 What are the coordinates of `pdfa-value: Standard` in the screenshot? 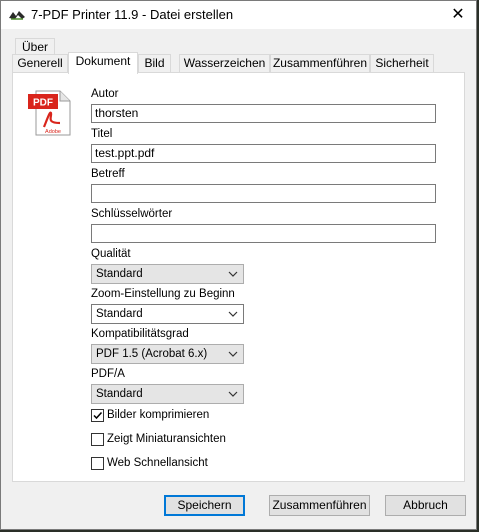 It's located at (119, 394).